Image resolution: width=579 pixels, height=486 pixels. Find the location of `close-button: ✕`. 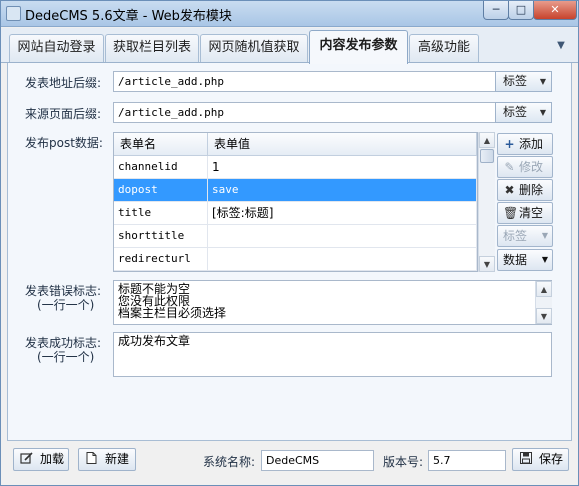

close-button: ✕ is located at coordinates (555, 10).